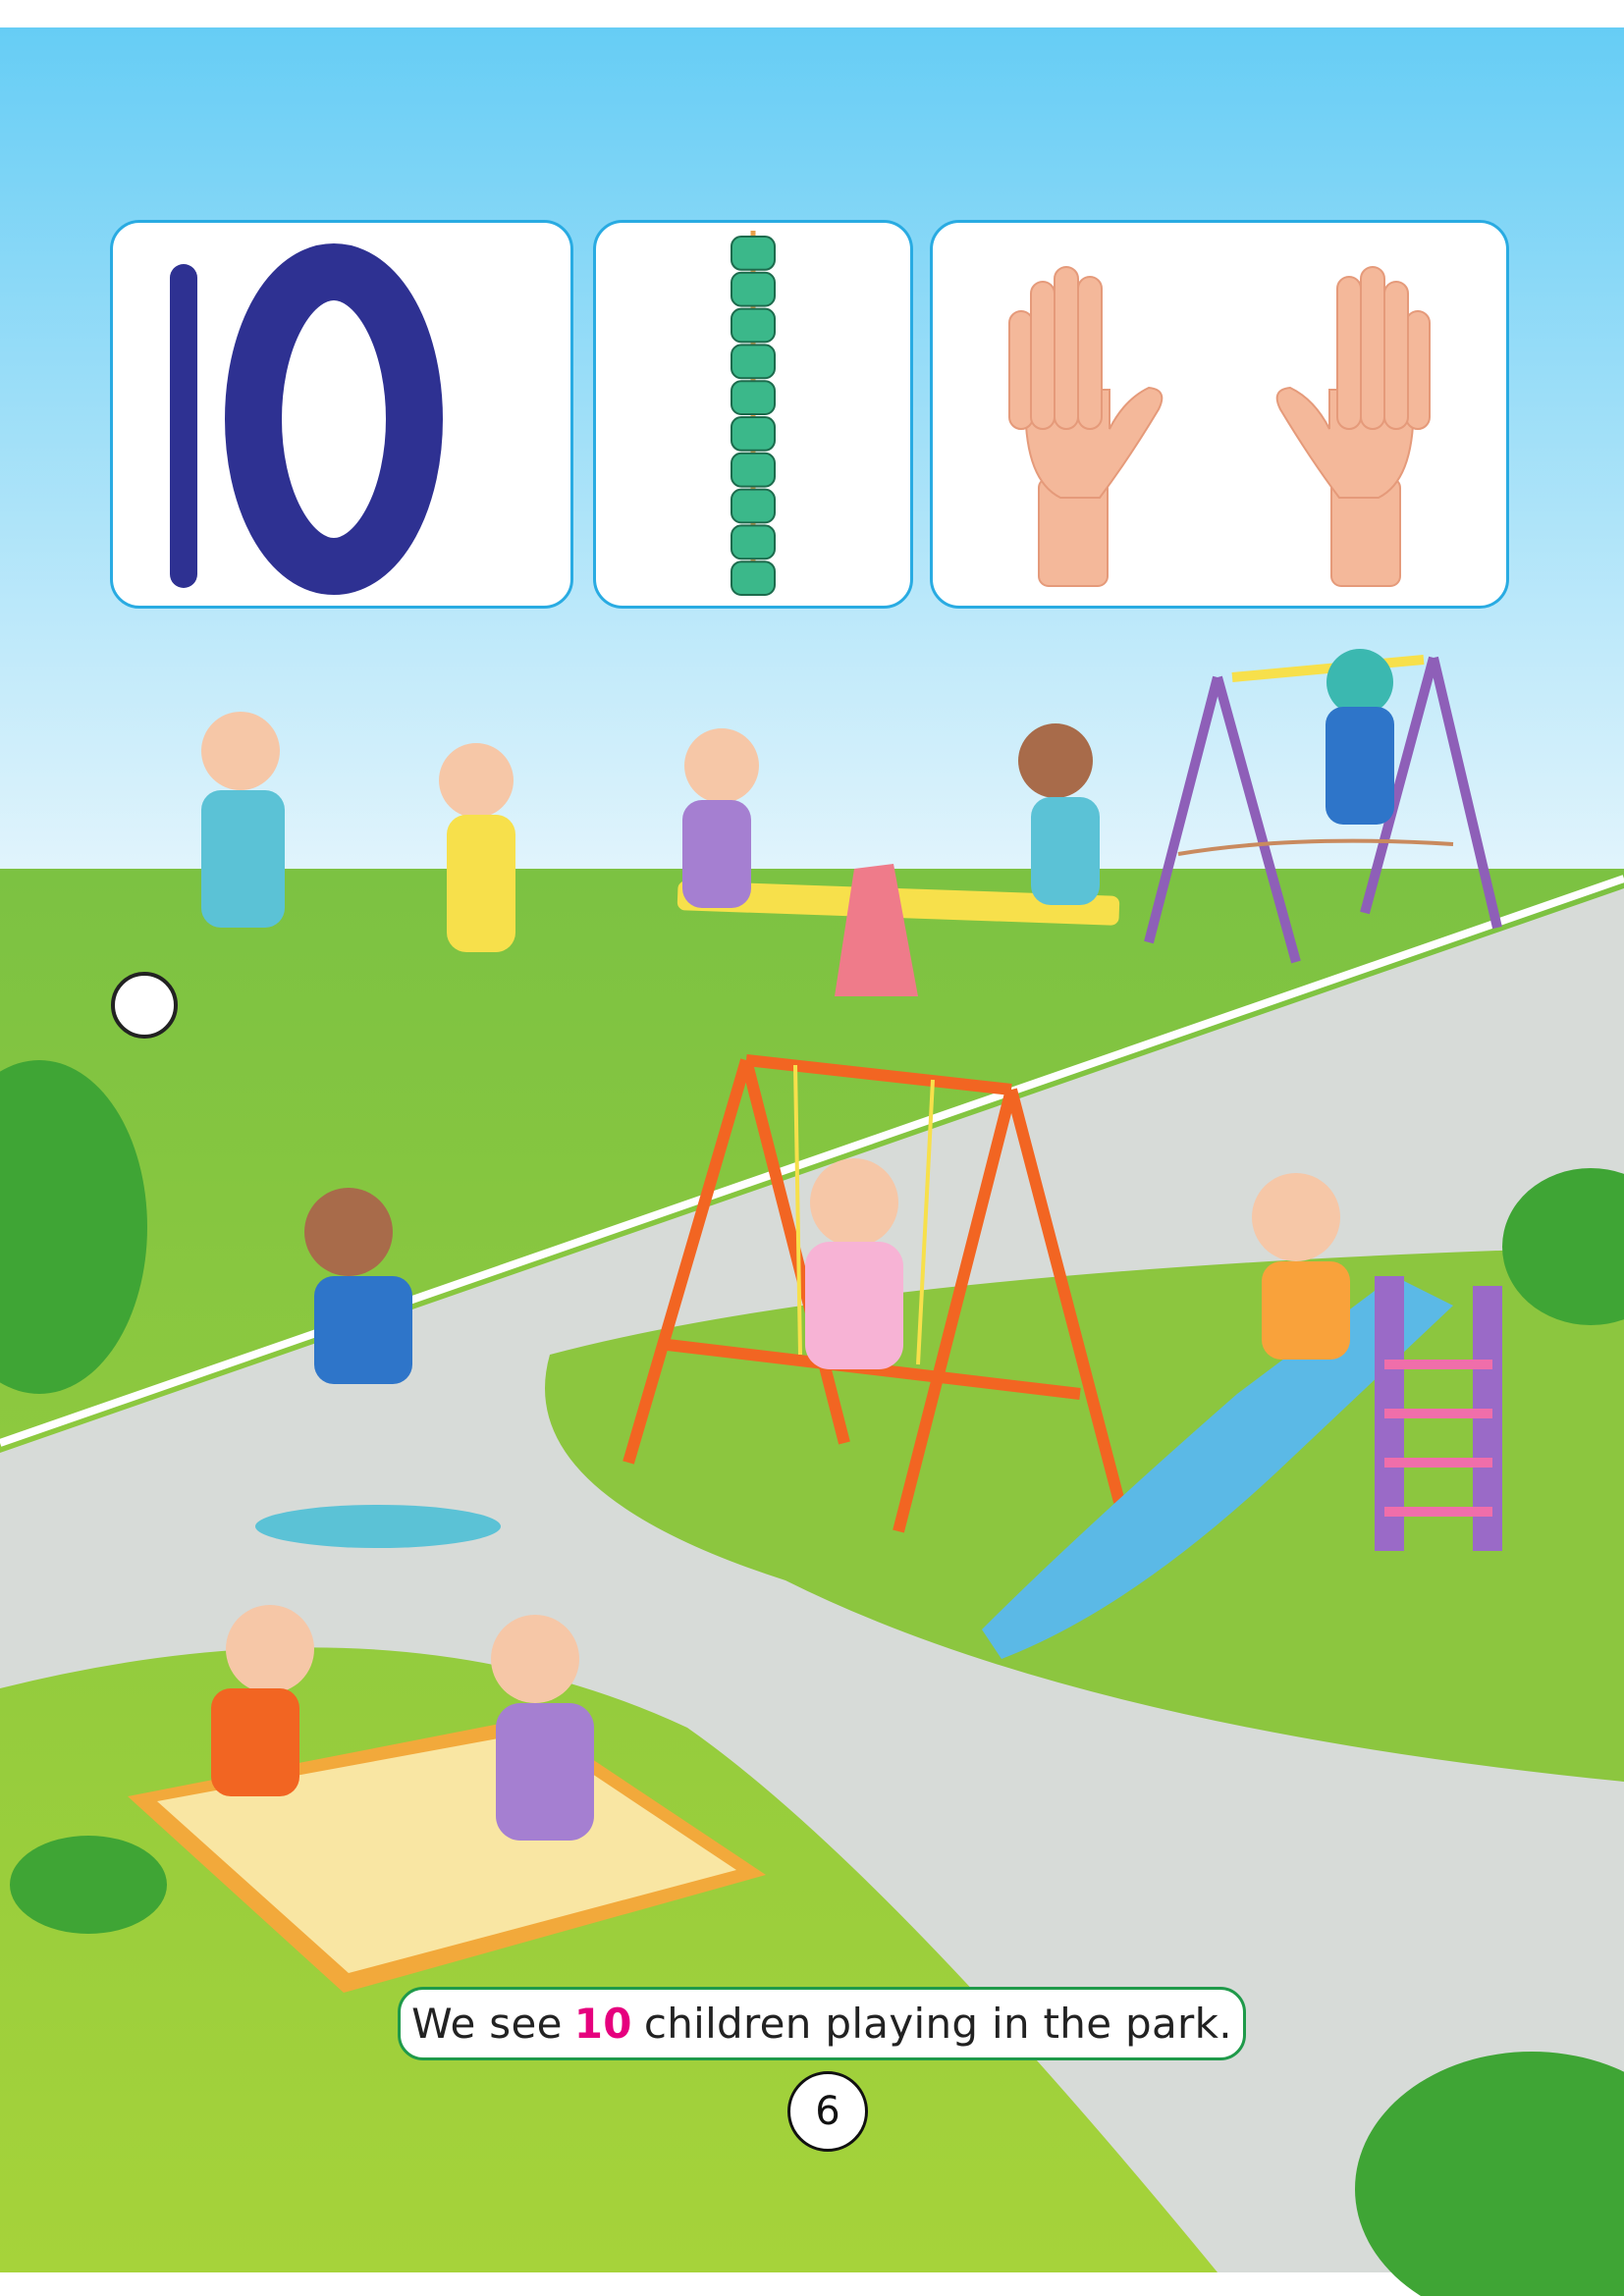 Image resolution: width=1624 pixels, height=2296 pixels. I want to click on skateboard, so click(378, 1526).